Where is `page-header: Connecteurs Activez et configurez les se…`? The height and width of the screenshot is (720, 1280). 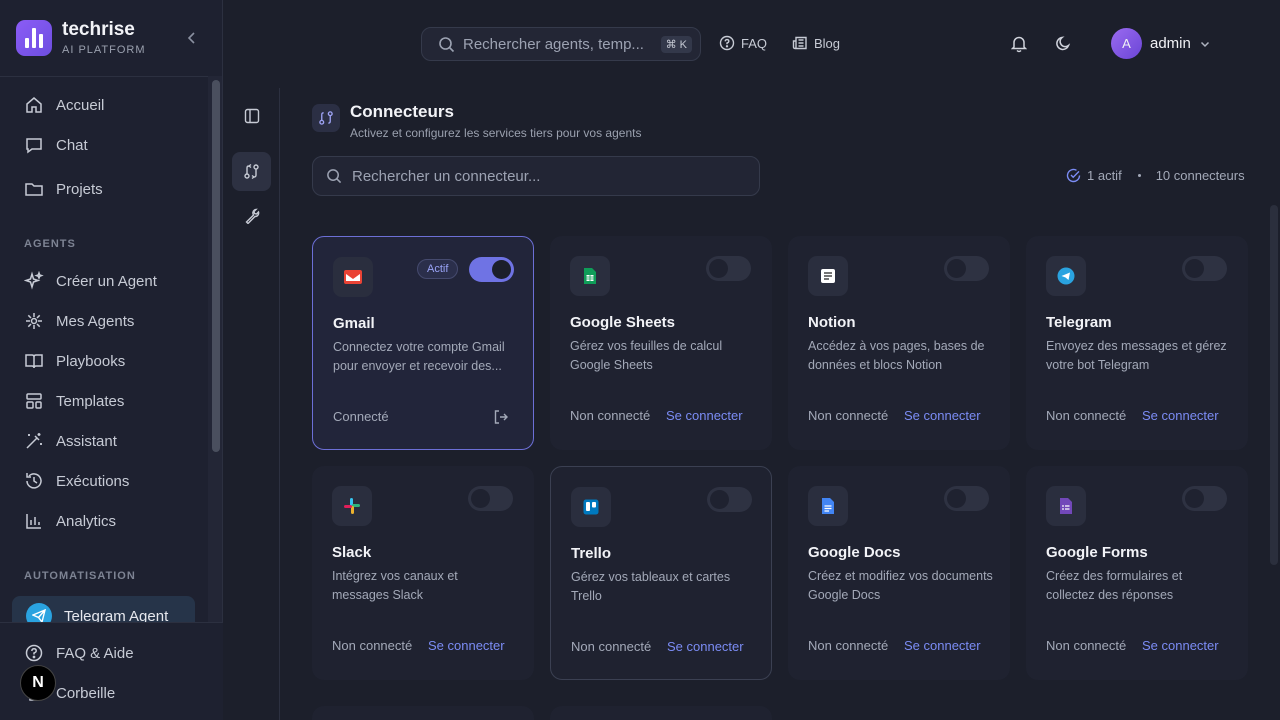
page-header: Connecteurs Activez et configurez les se… is located at coordinates (476, 121).